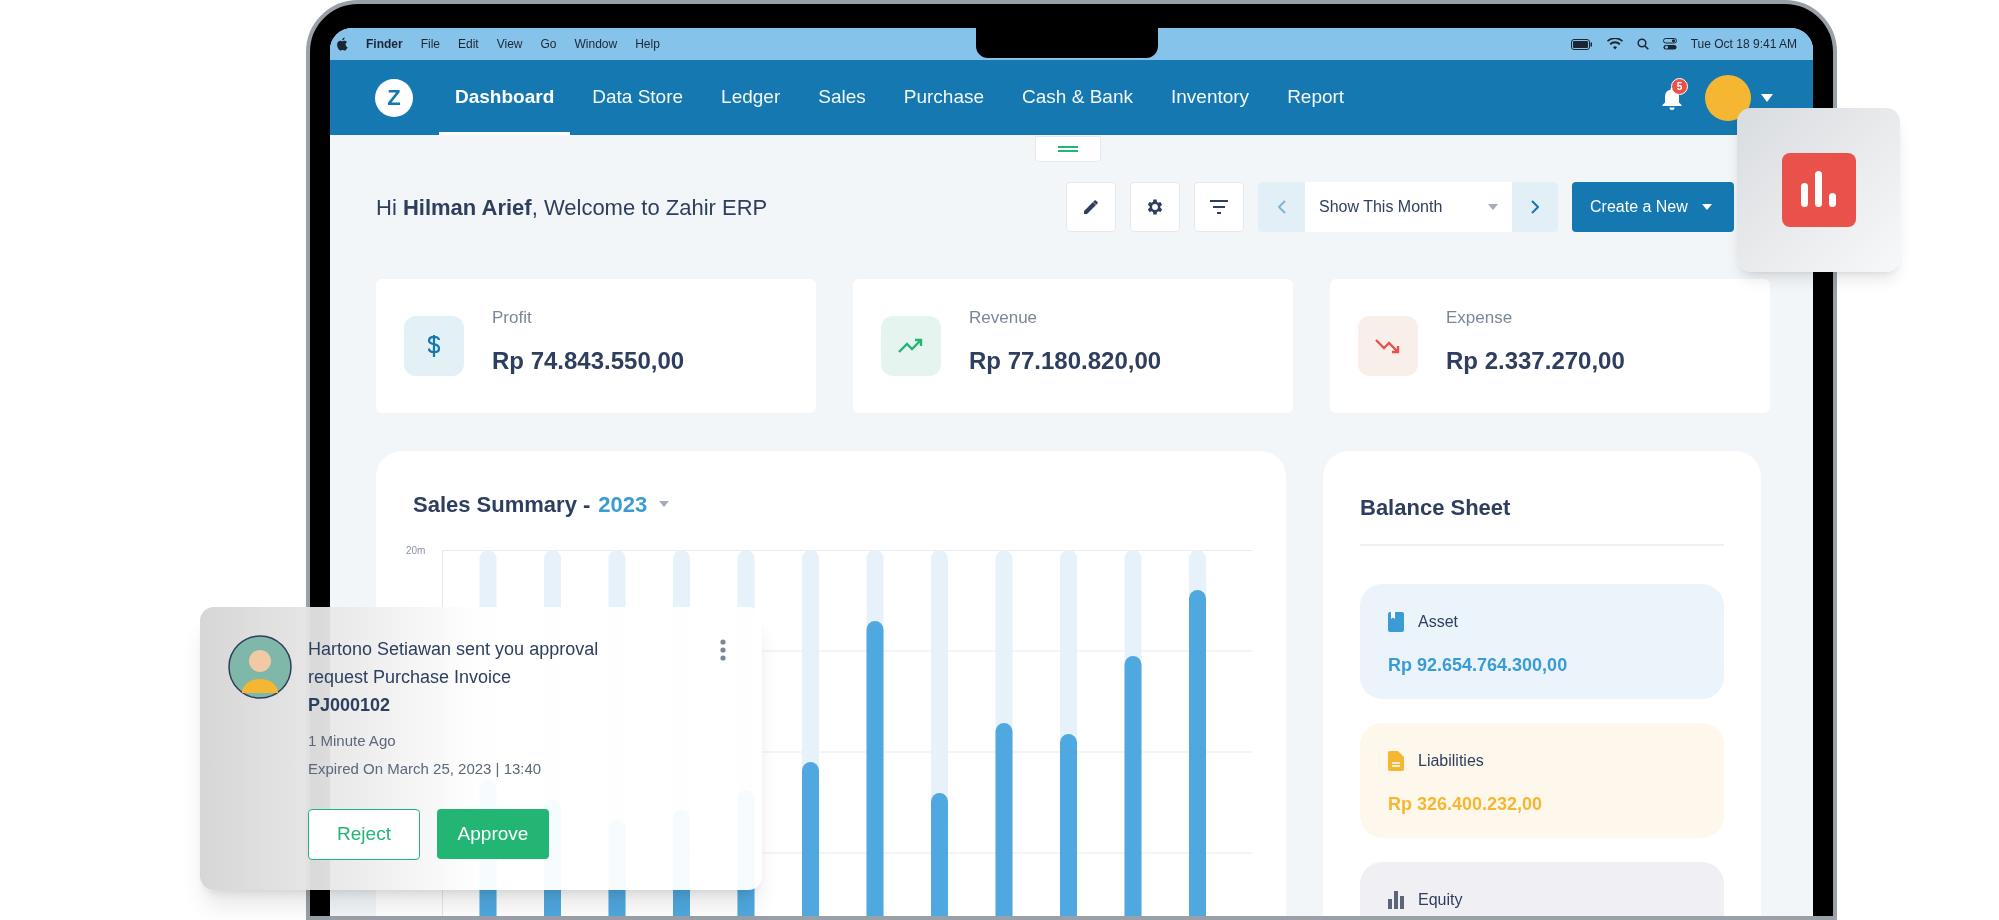  What do you see at coordinates (1728, 97) in the screenshot?
I see `user-avatar` at bounding box center [1728, 97].